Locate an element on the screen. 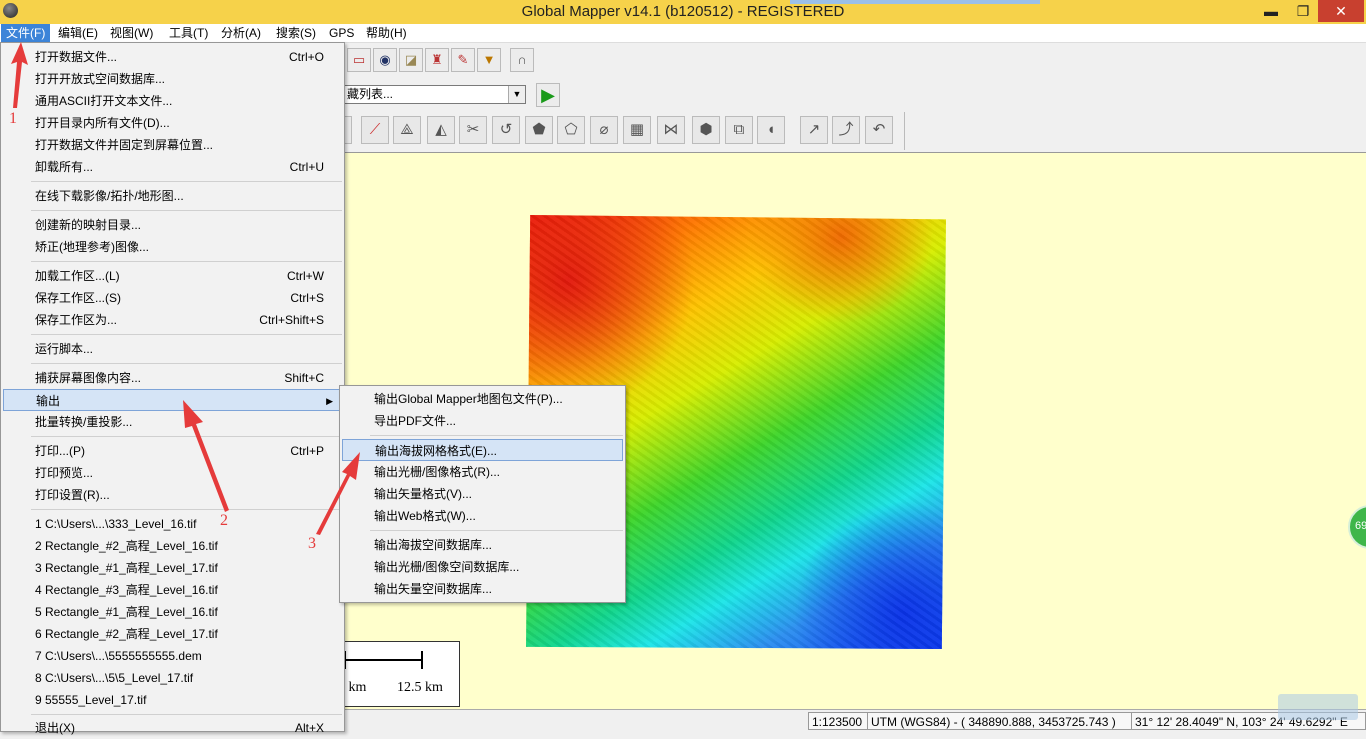 The height and width of the screenshot is (739, 1366). menu-tools: 工具(T) is located at coordinates (188, 33).